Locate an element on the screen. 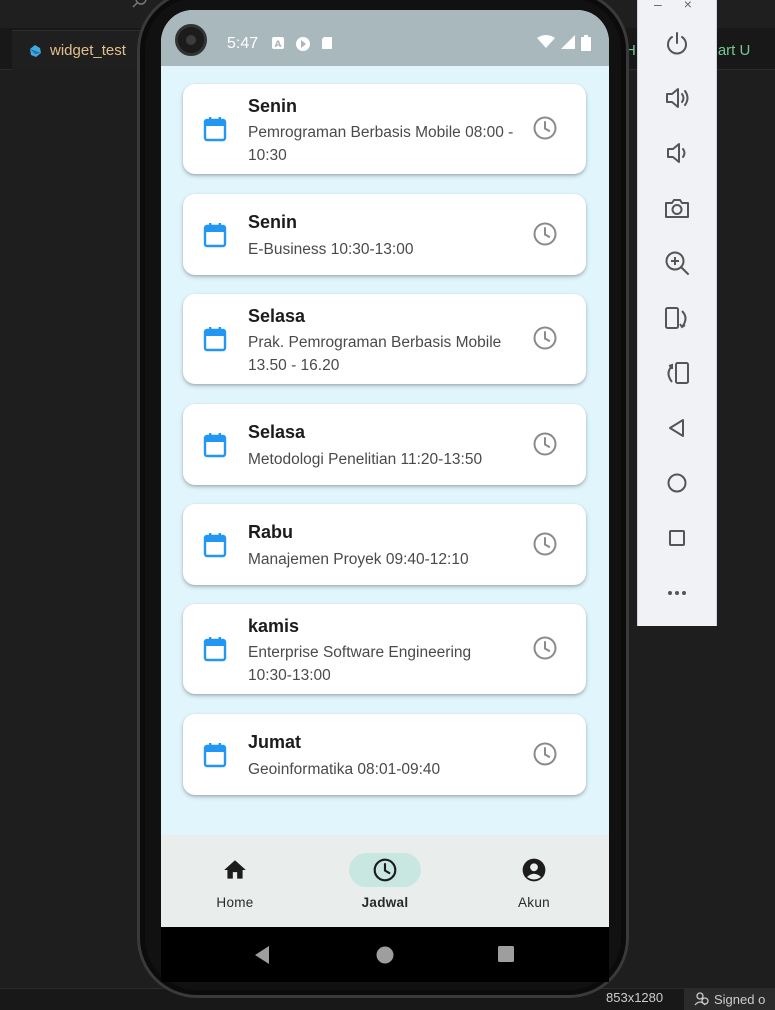  nav-home-label: Home is located at coordinates (235, 902).